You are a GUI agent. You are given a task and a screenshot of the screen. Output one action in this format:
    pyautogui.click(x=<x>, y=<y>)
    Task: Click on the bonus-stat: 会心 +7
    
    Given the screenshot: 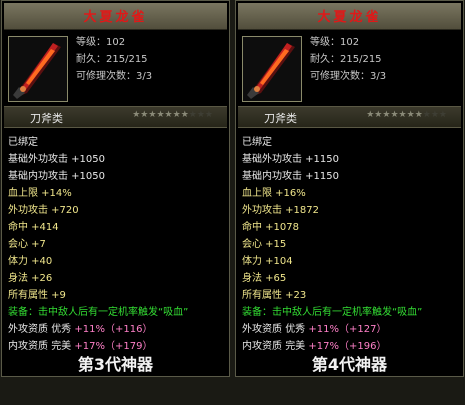 What is the action you would take?
    pyautogui.click(x=27, y=244)
    